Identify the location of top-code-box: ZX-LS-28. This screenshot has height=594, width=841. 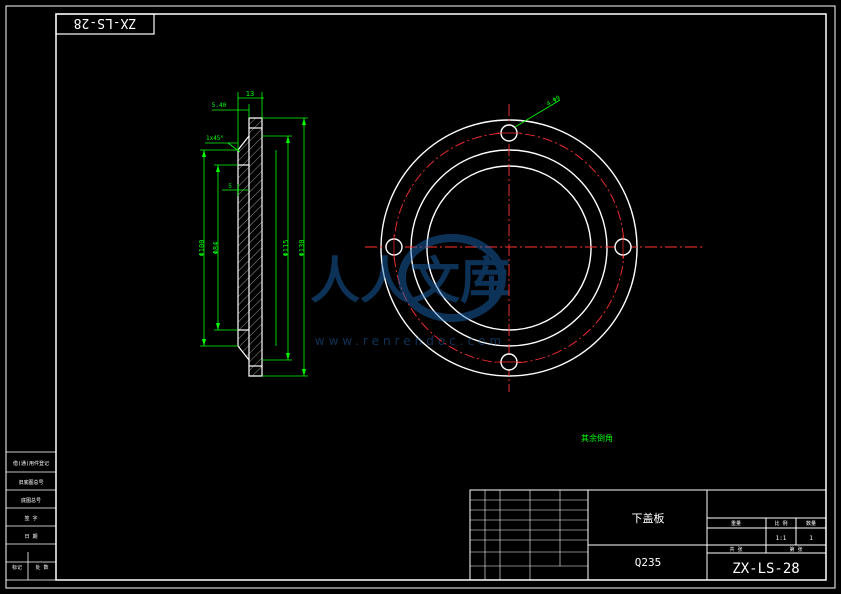
(105, 24).